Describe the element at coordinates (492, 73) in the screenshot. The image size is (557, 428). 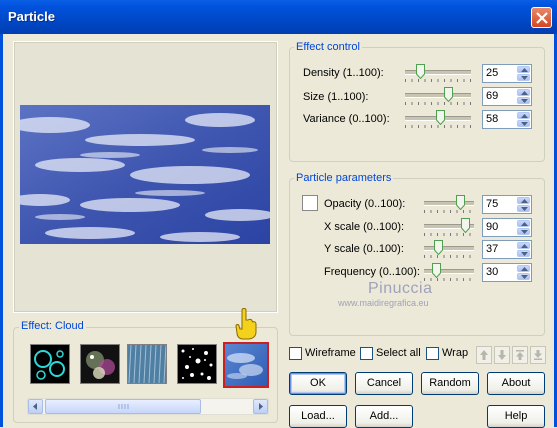
I see `density-value: 25` at that location.